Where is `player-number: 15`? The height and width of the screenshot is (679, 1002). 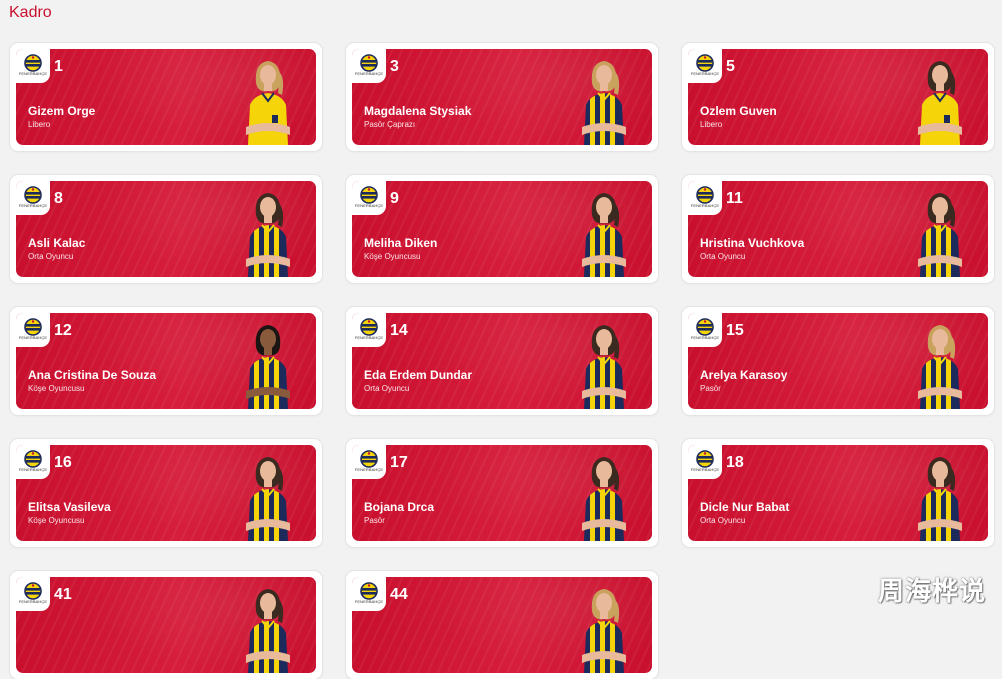 player-number: 15 is located at coordinates (735, 330).